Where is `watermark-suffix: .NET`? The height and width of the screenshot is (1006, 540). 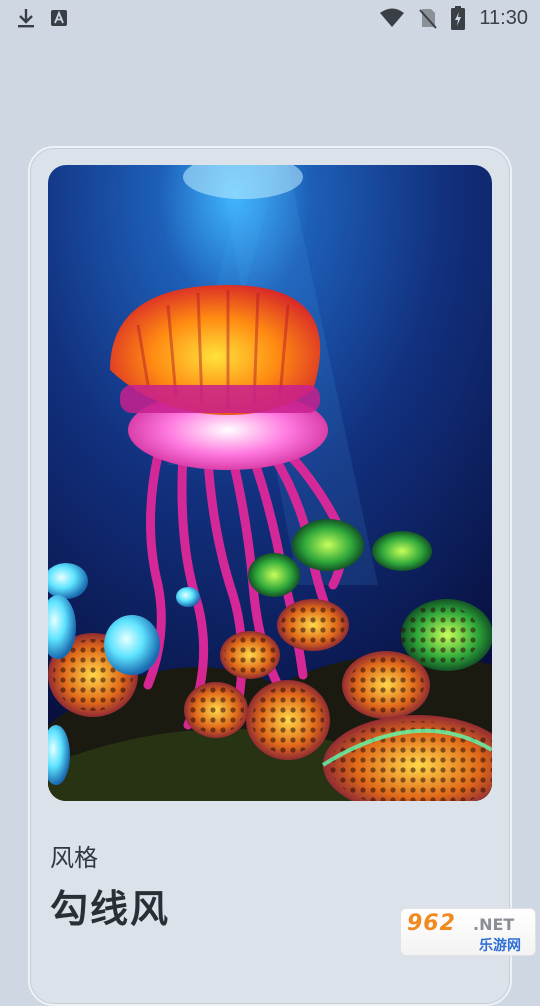 watermark-suffix: .NET is located at coordinates (494, 924).